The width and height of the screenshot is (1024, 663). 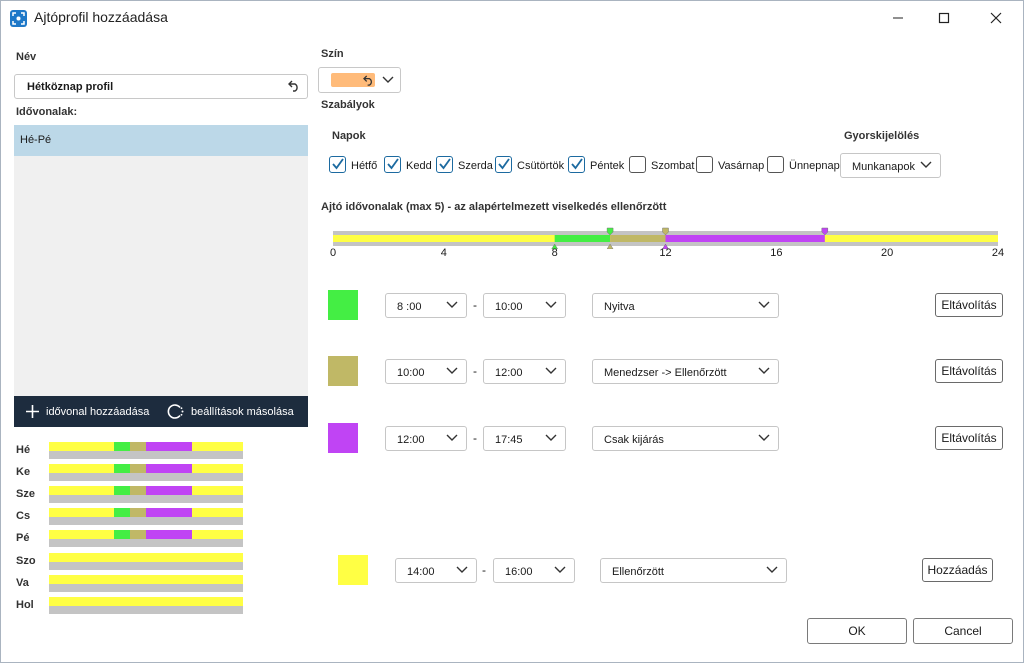 What do you see at coordinates (887, 253) in the screenshot?
I see `timeline-tick-label: 20` at bounding box center [887, 253].